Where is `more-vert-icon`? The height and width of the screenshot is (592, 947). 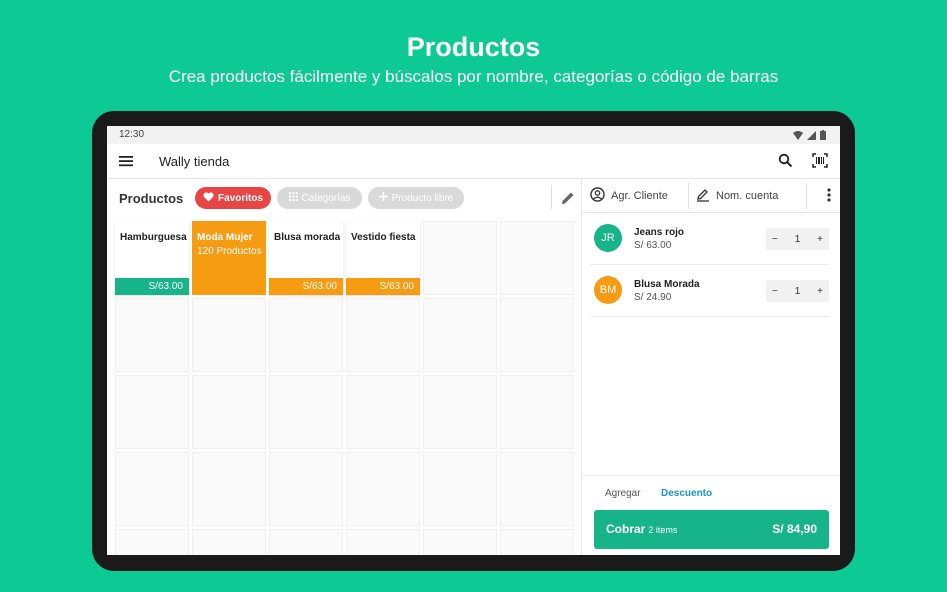 more-vert-icon is located at coordinates (829, 197).